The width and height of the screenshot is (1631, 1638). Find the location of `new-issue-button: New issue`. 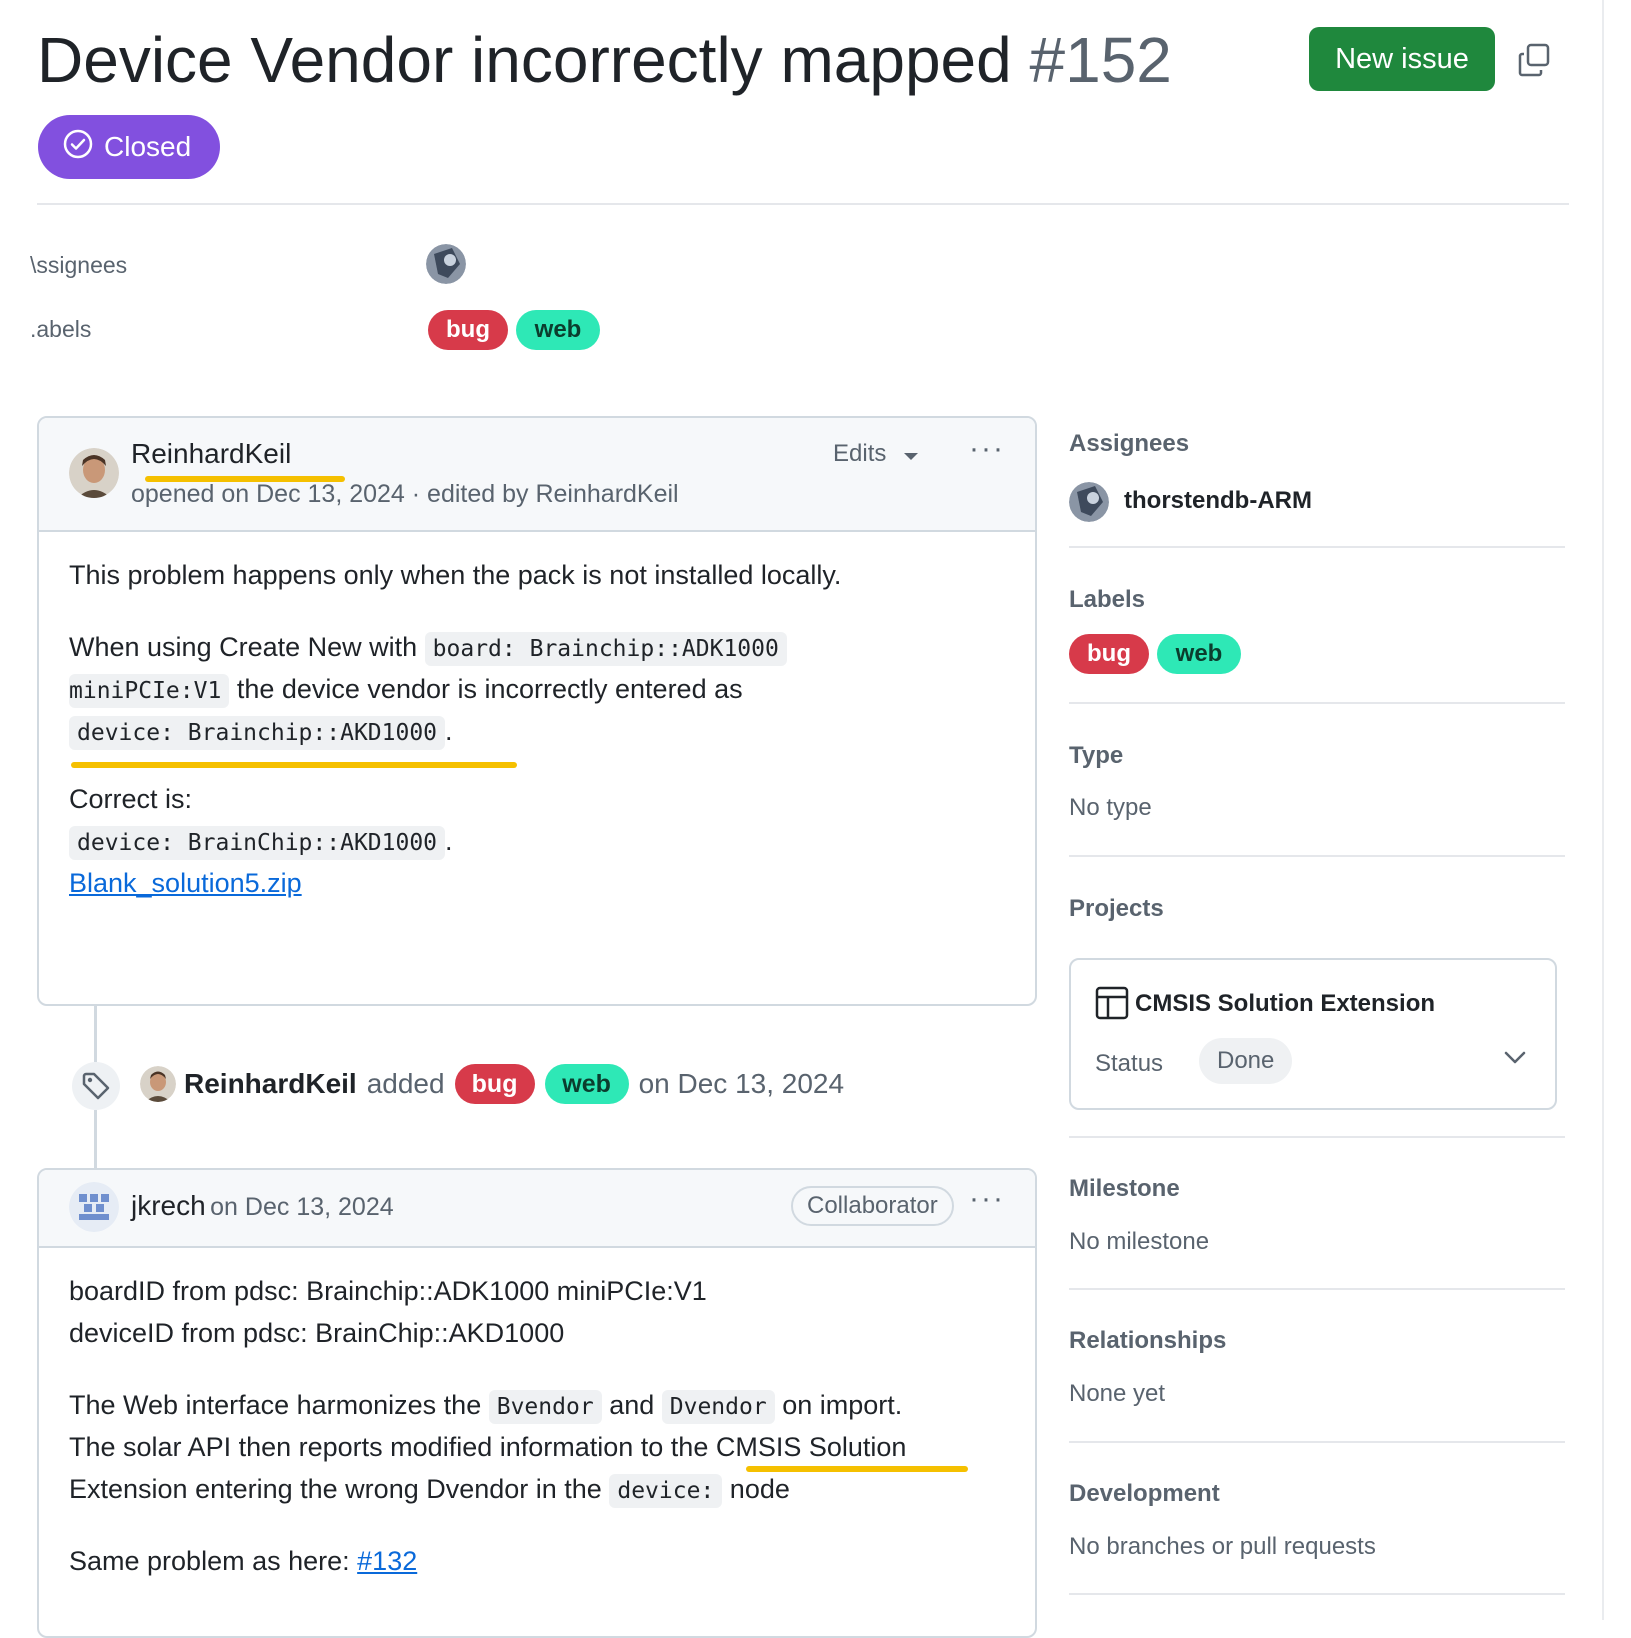

new-issue-button: New issue is located at coordinates (1402, 59).